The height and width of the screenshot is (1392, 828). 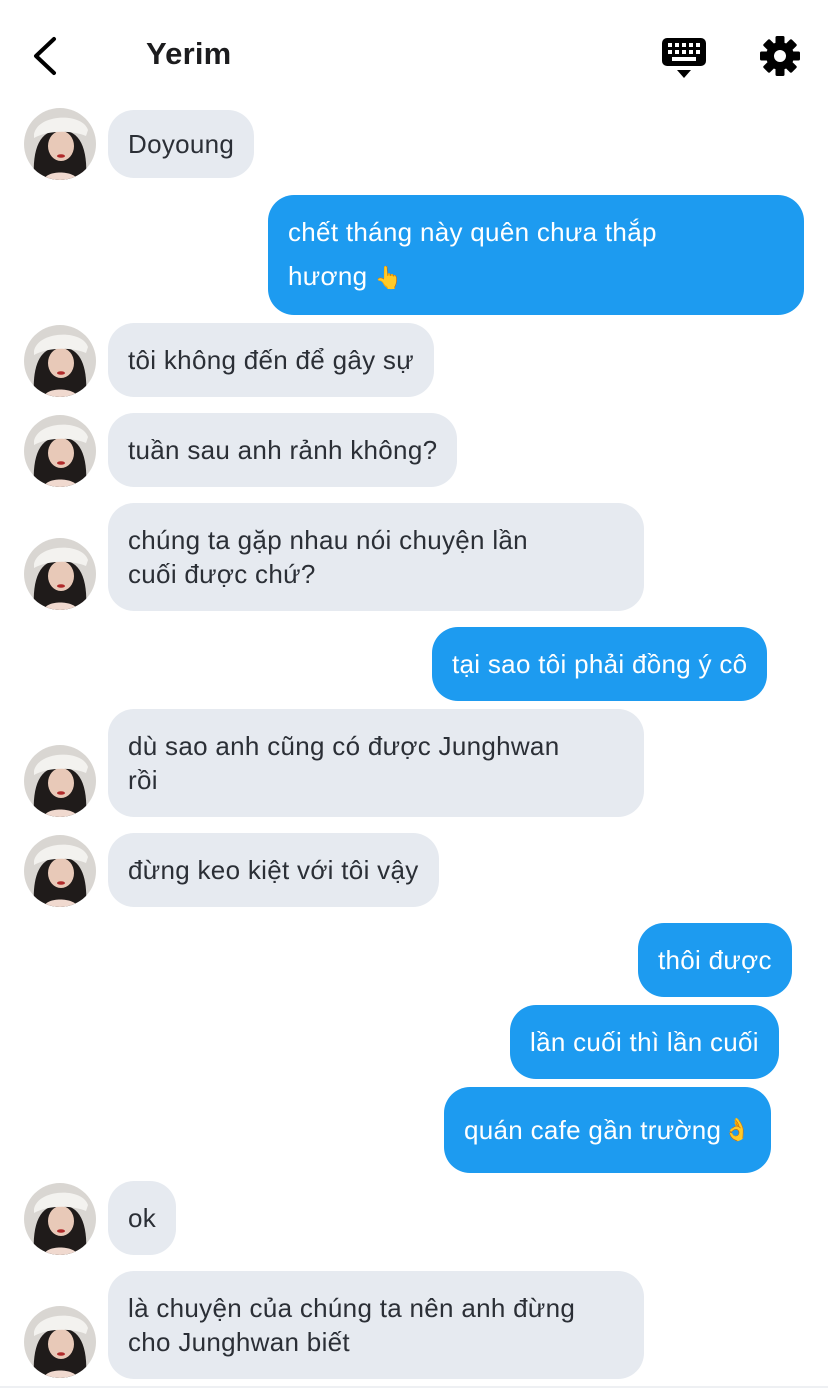 What do you see at coordinates (737, 1129) in the screenshot?
I see `ok-hand-emoji-icon: 👌` at bounding box center [737, 1129].